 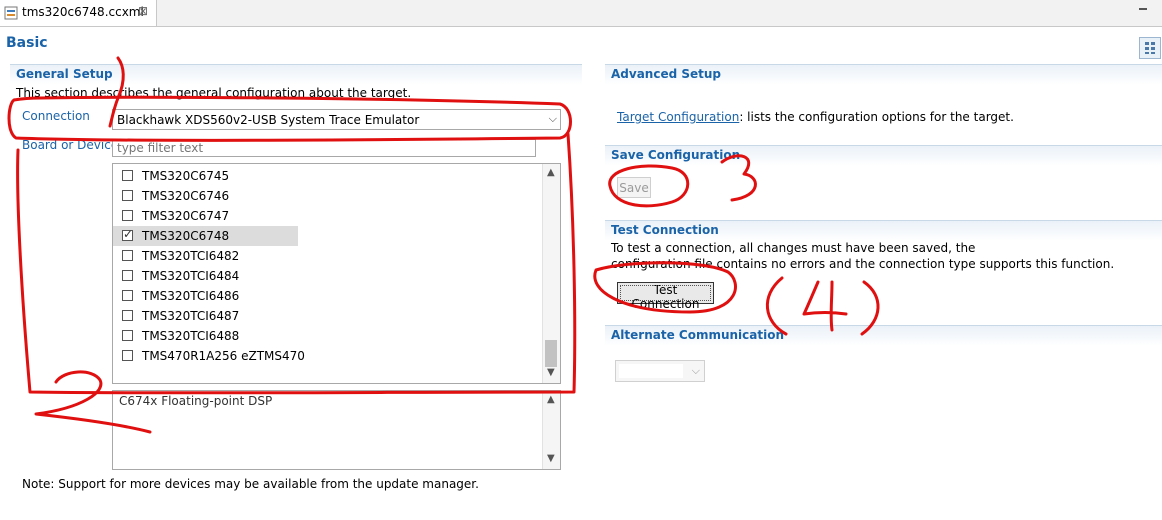 I want to click on scroll-thumb, so click(x=551, y=353).